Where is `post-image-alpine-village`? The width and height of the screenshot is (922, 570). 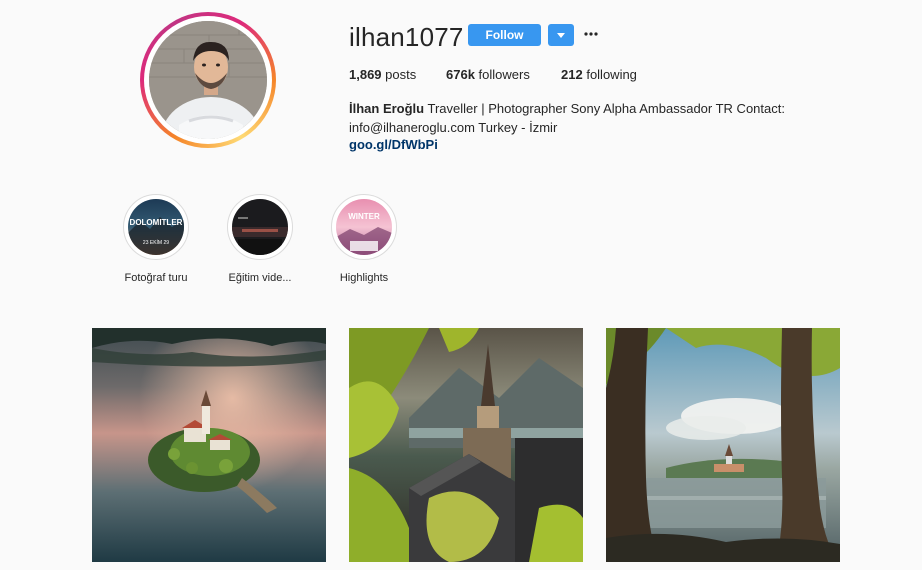
post-image-alpine-village is located at coordinates (466, 445).